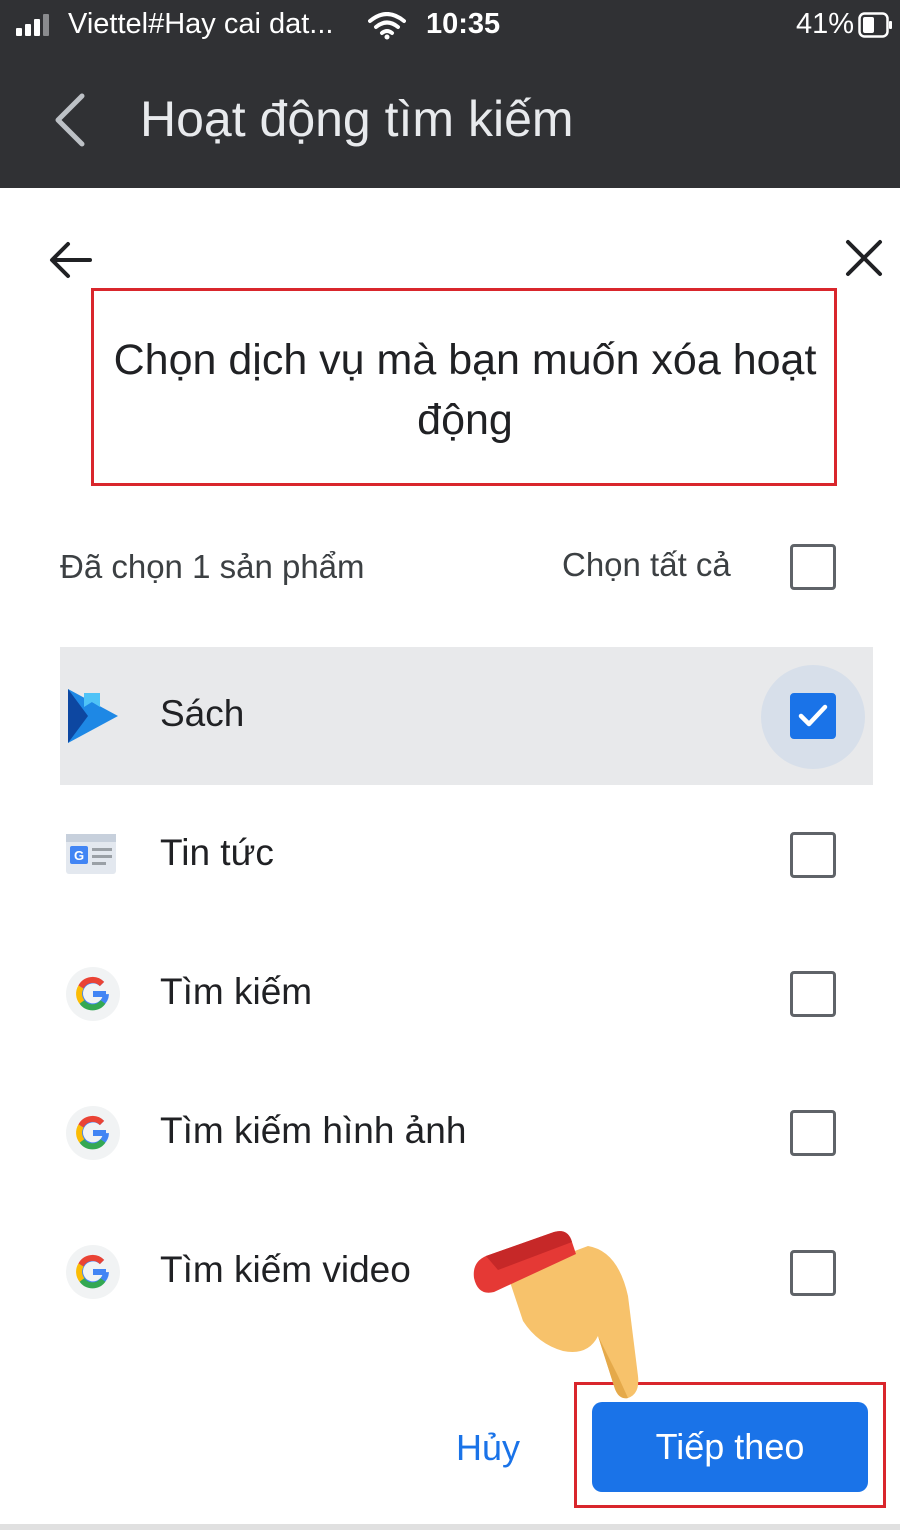  Describe the element at coordinates (813, 1133) in the screenshot. I see `checkbox-tim-kiem-hinh-anh` at that location.